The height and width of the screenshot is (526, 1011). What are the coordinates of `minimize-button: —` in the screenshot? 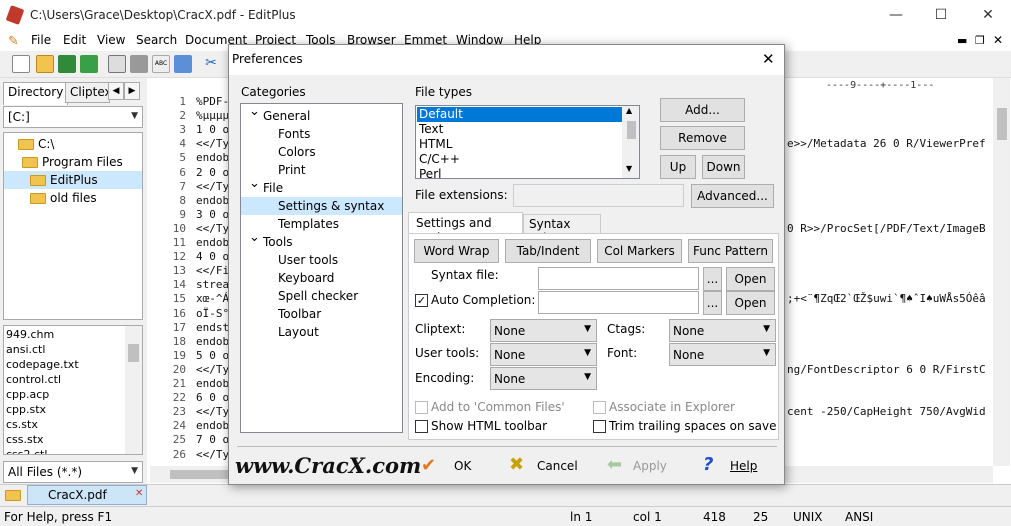 It's located at (896, 15).